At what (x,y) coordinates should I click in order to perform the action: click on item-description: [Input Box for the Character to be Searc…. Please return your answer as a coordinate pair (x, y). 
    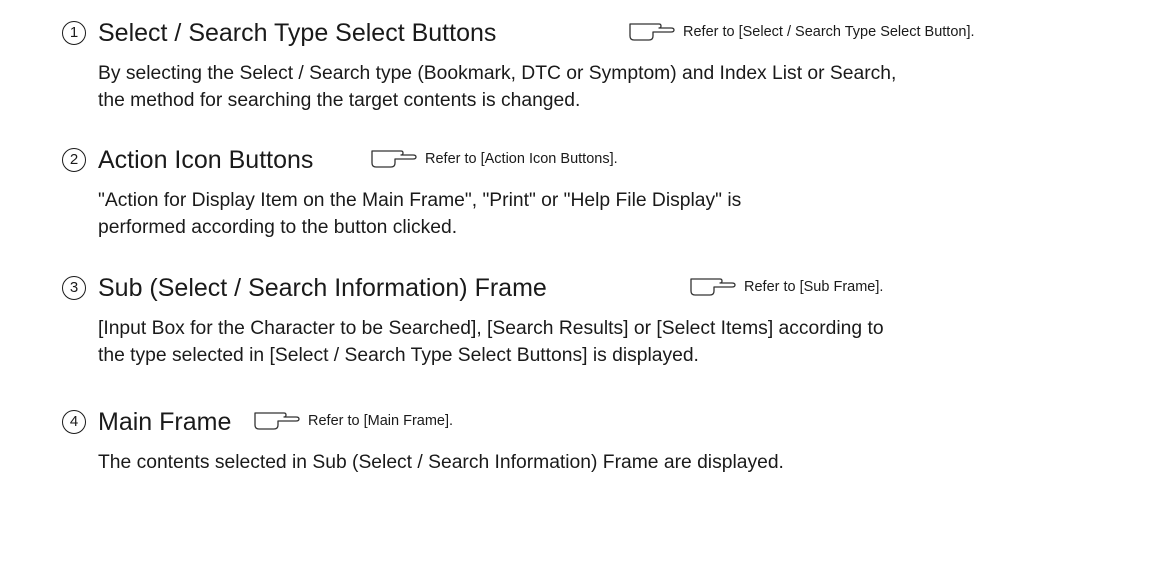
    Looking at the image, I should click on (631, 342).